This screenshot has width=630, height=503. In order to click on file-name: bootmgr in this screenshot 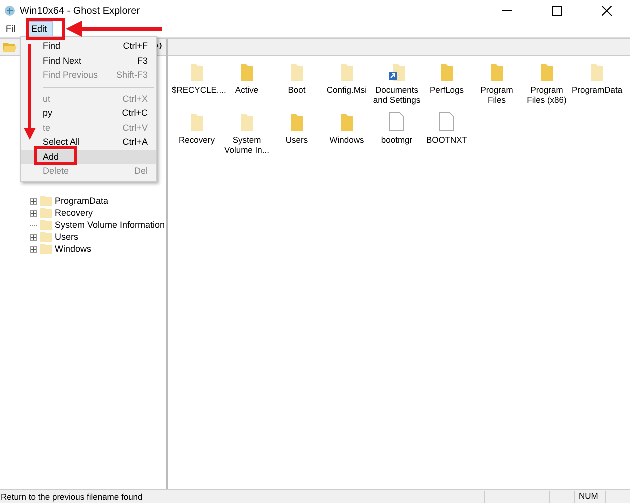, I will do `click(397, 140)`.